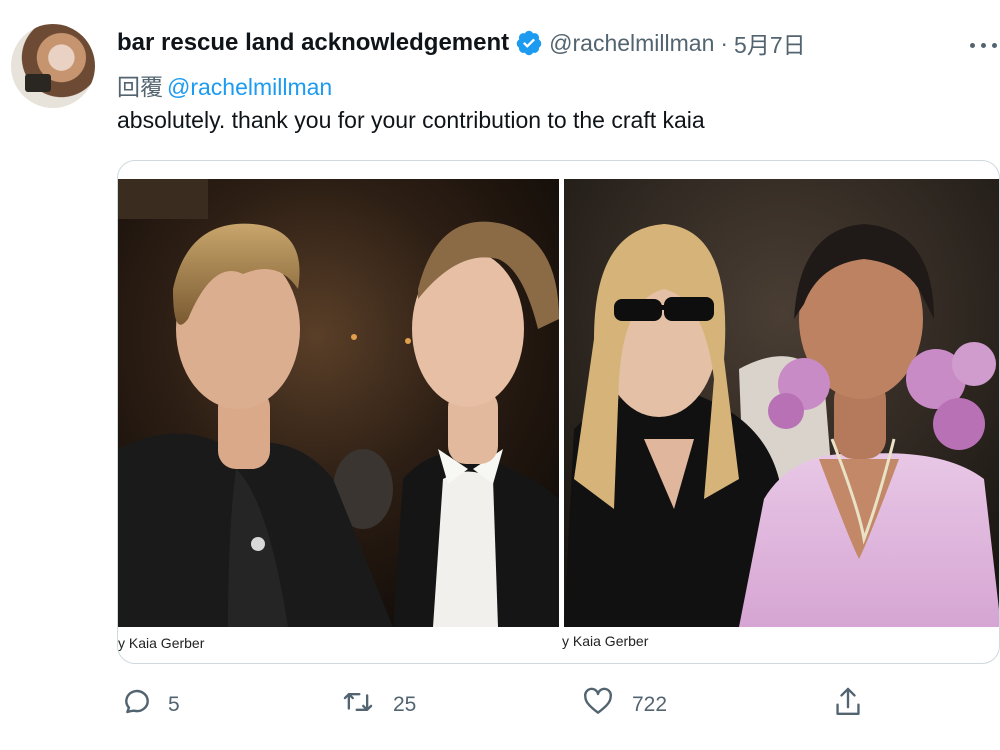 The image size is (1000, 750). Describe the element at coordinates (624, 704) in the screenshot. I see `like-button: 722` at that location.